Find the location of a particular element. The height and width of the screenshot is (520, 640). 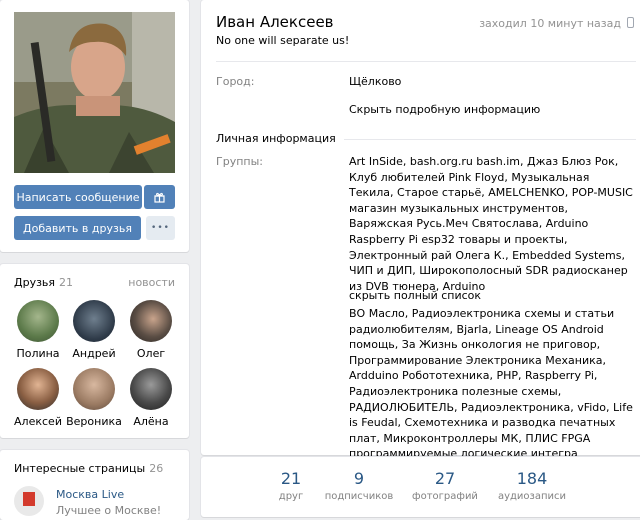

friend-item: Алёна is located at coordinates (151, 398).